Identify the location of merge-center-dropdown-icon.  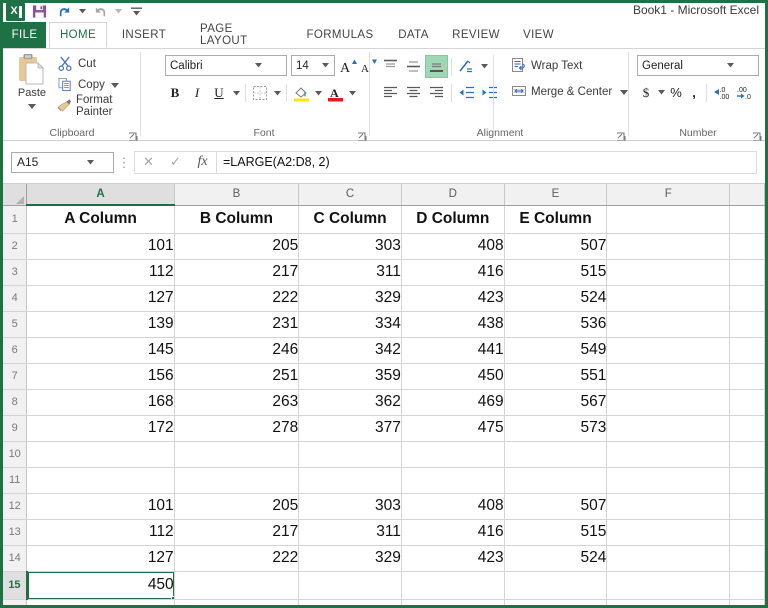
(624, 92).